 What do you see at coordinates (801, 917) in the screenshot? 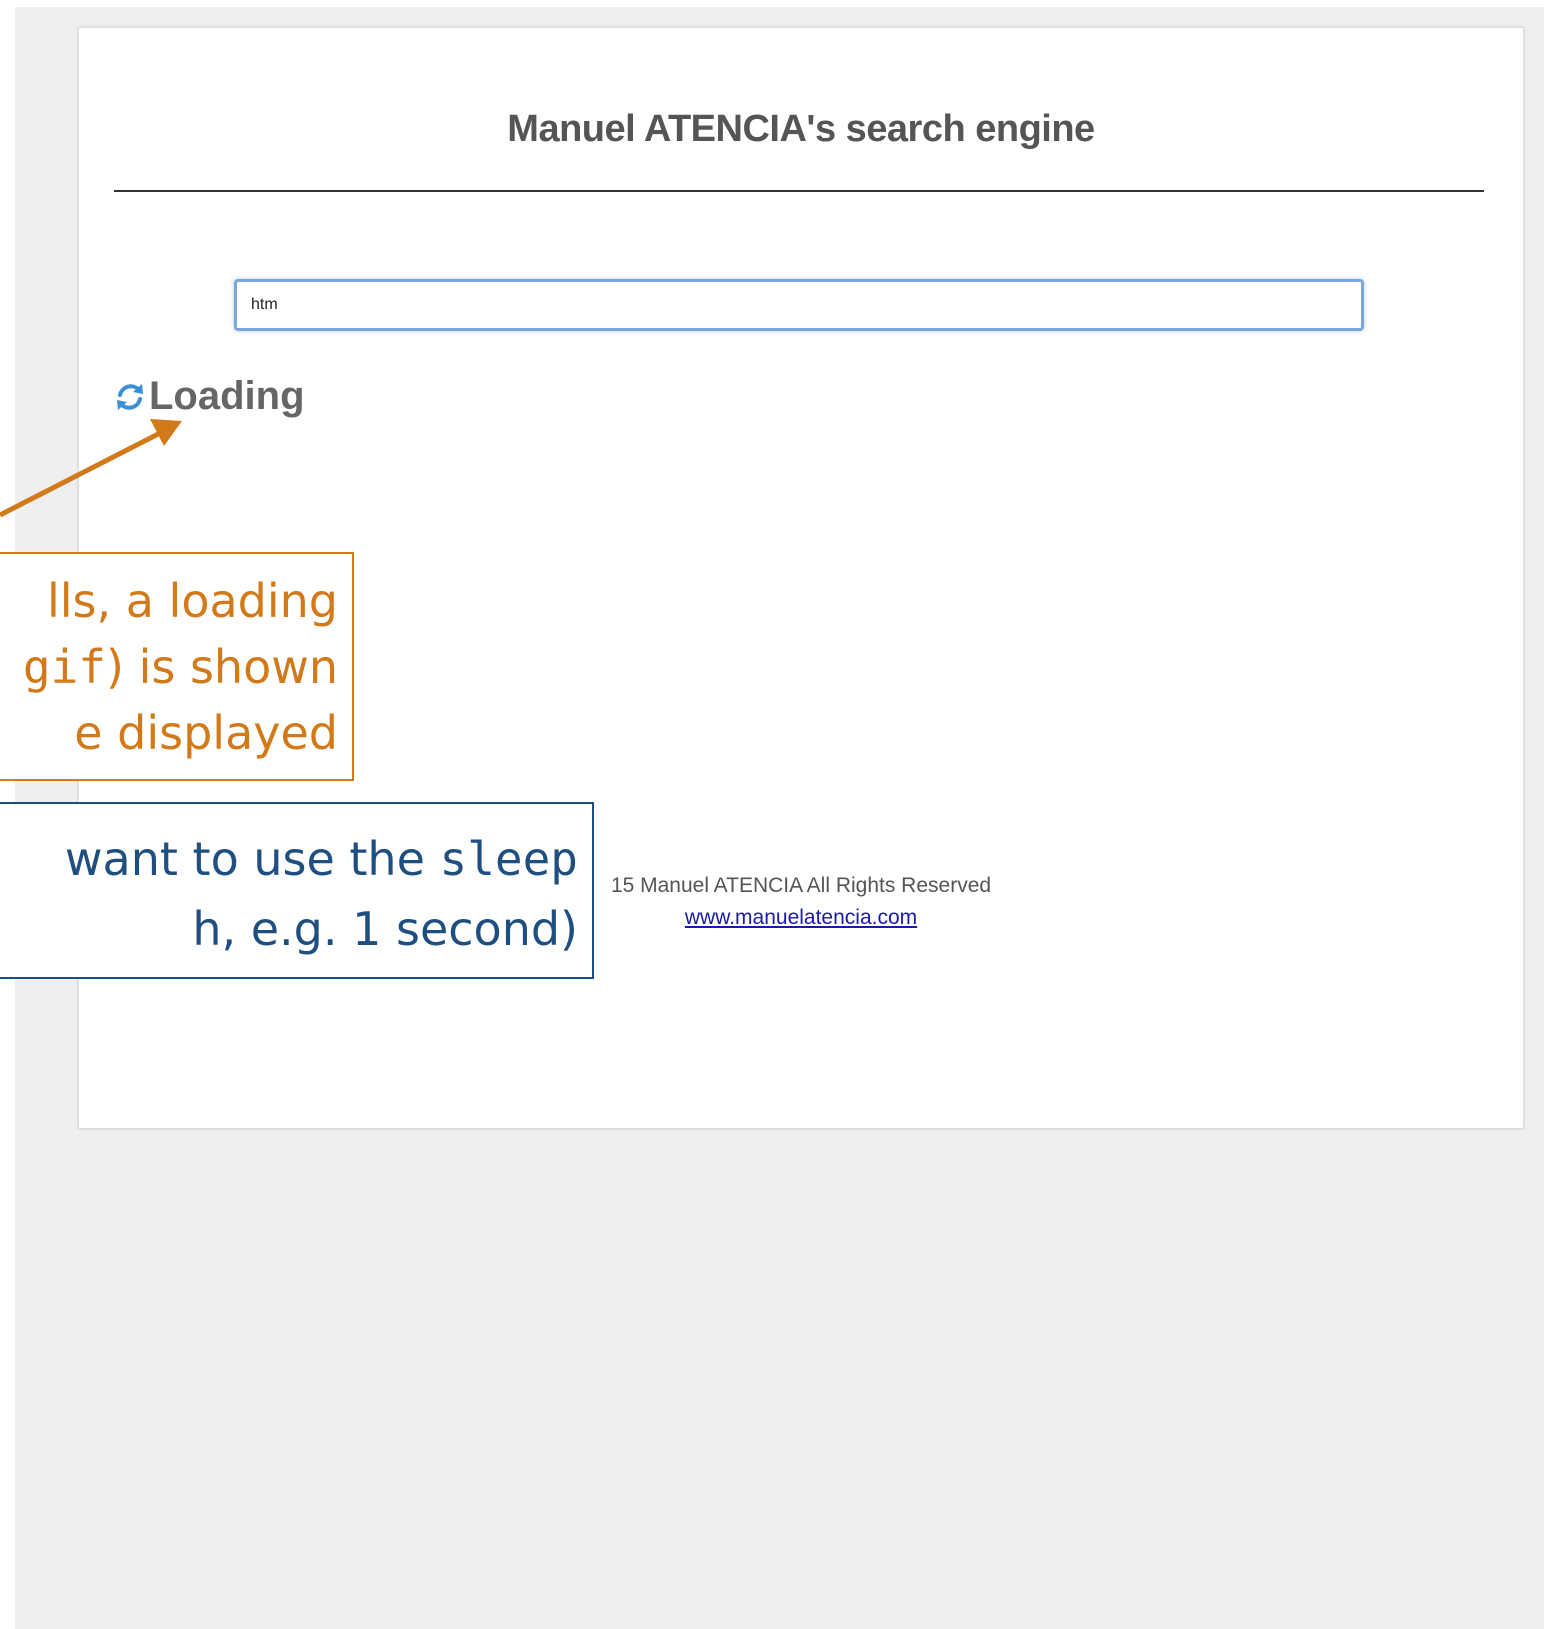
I see `footer-website-link: www.manuelatencia.com` at bounding box center [801, 917].